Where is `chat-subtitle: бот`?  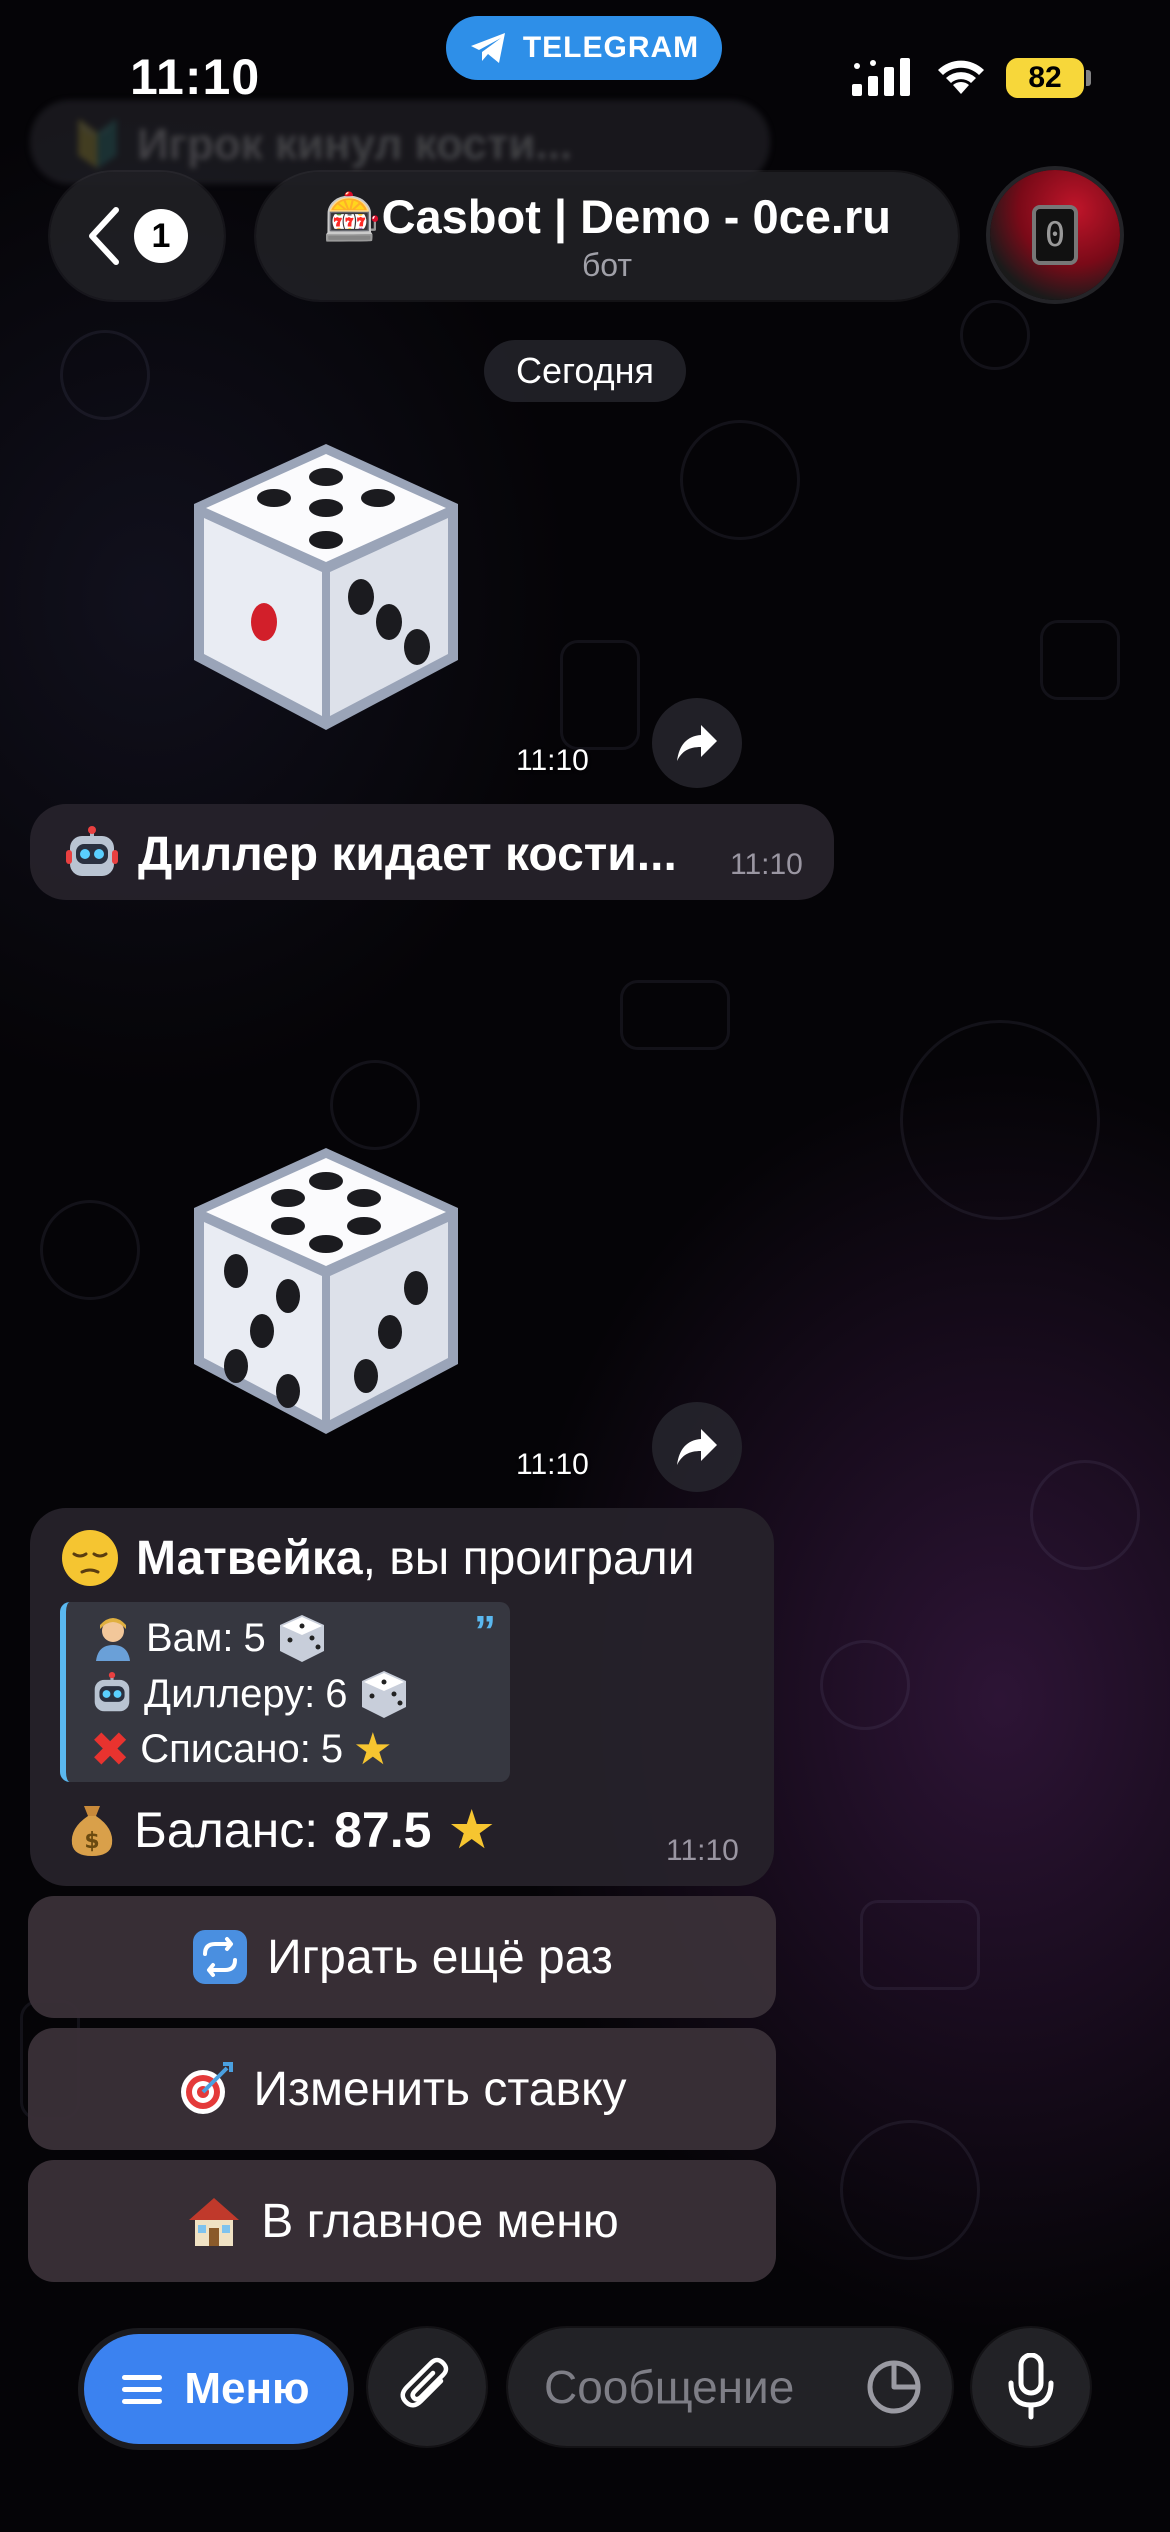
chat-subtitle: бот is located at coordinates (607, 264).